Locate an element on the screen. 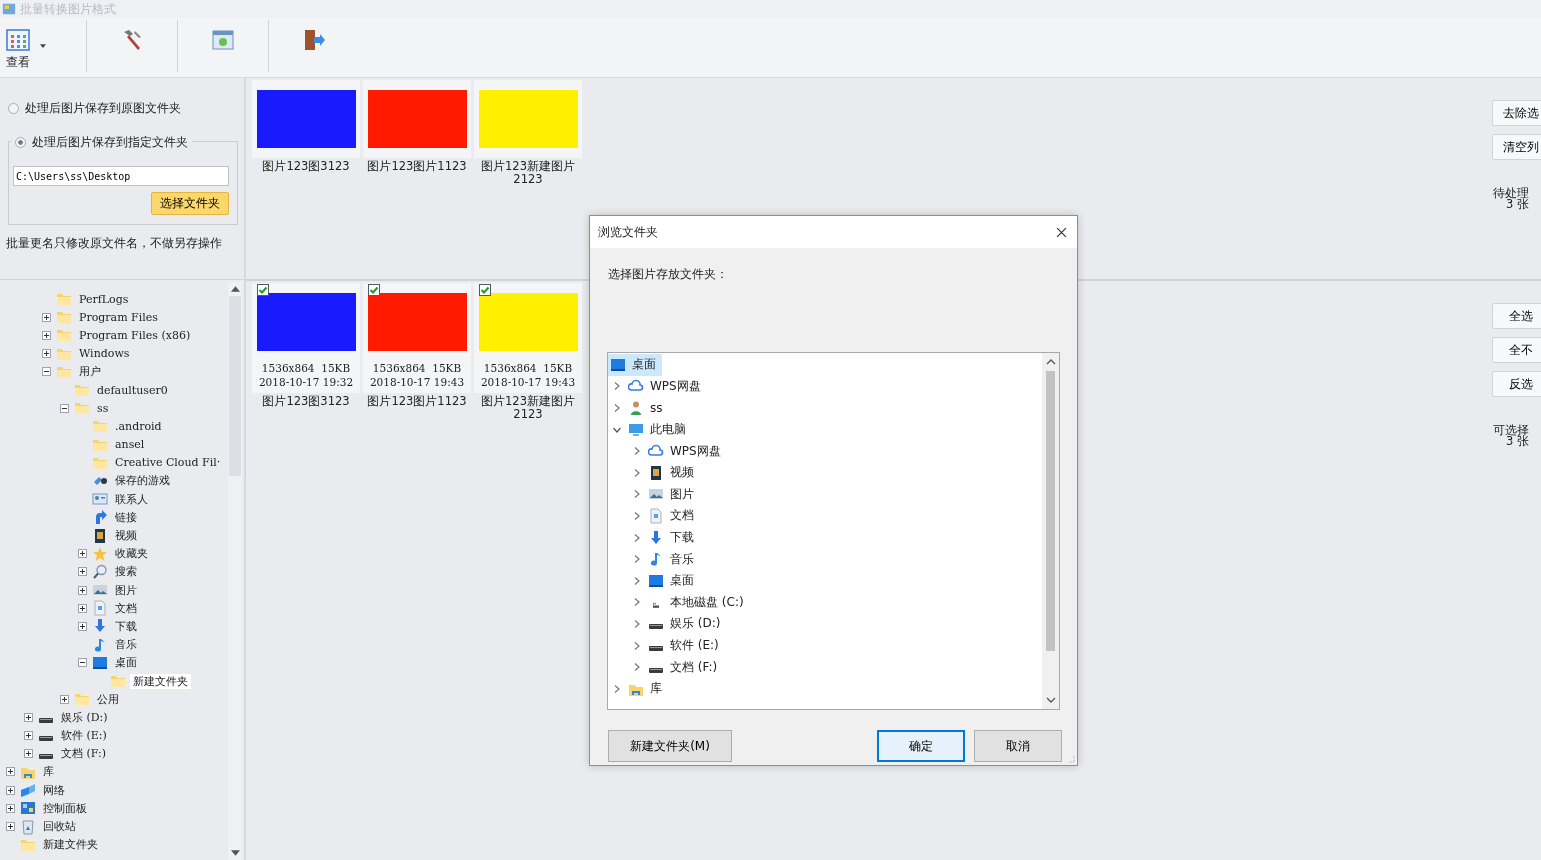  path-field: C:\Users\ss\Desktop is located at coordinates (121, 176).